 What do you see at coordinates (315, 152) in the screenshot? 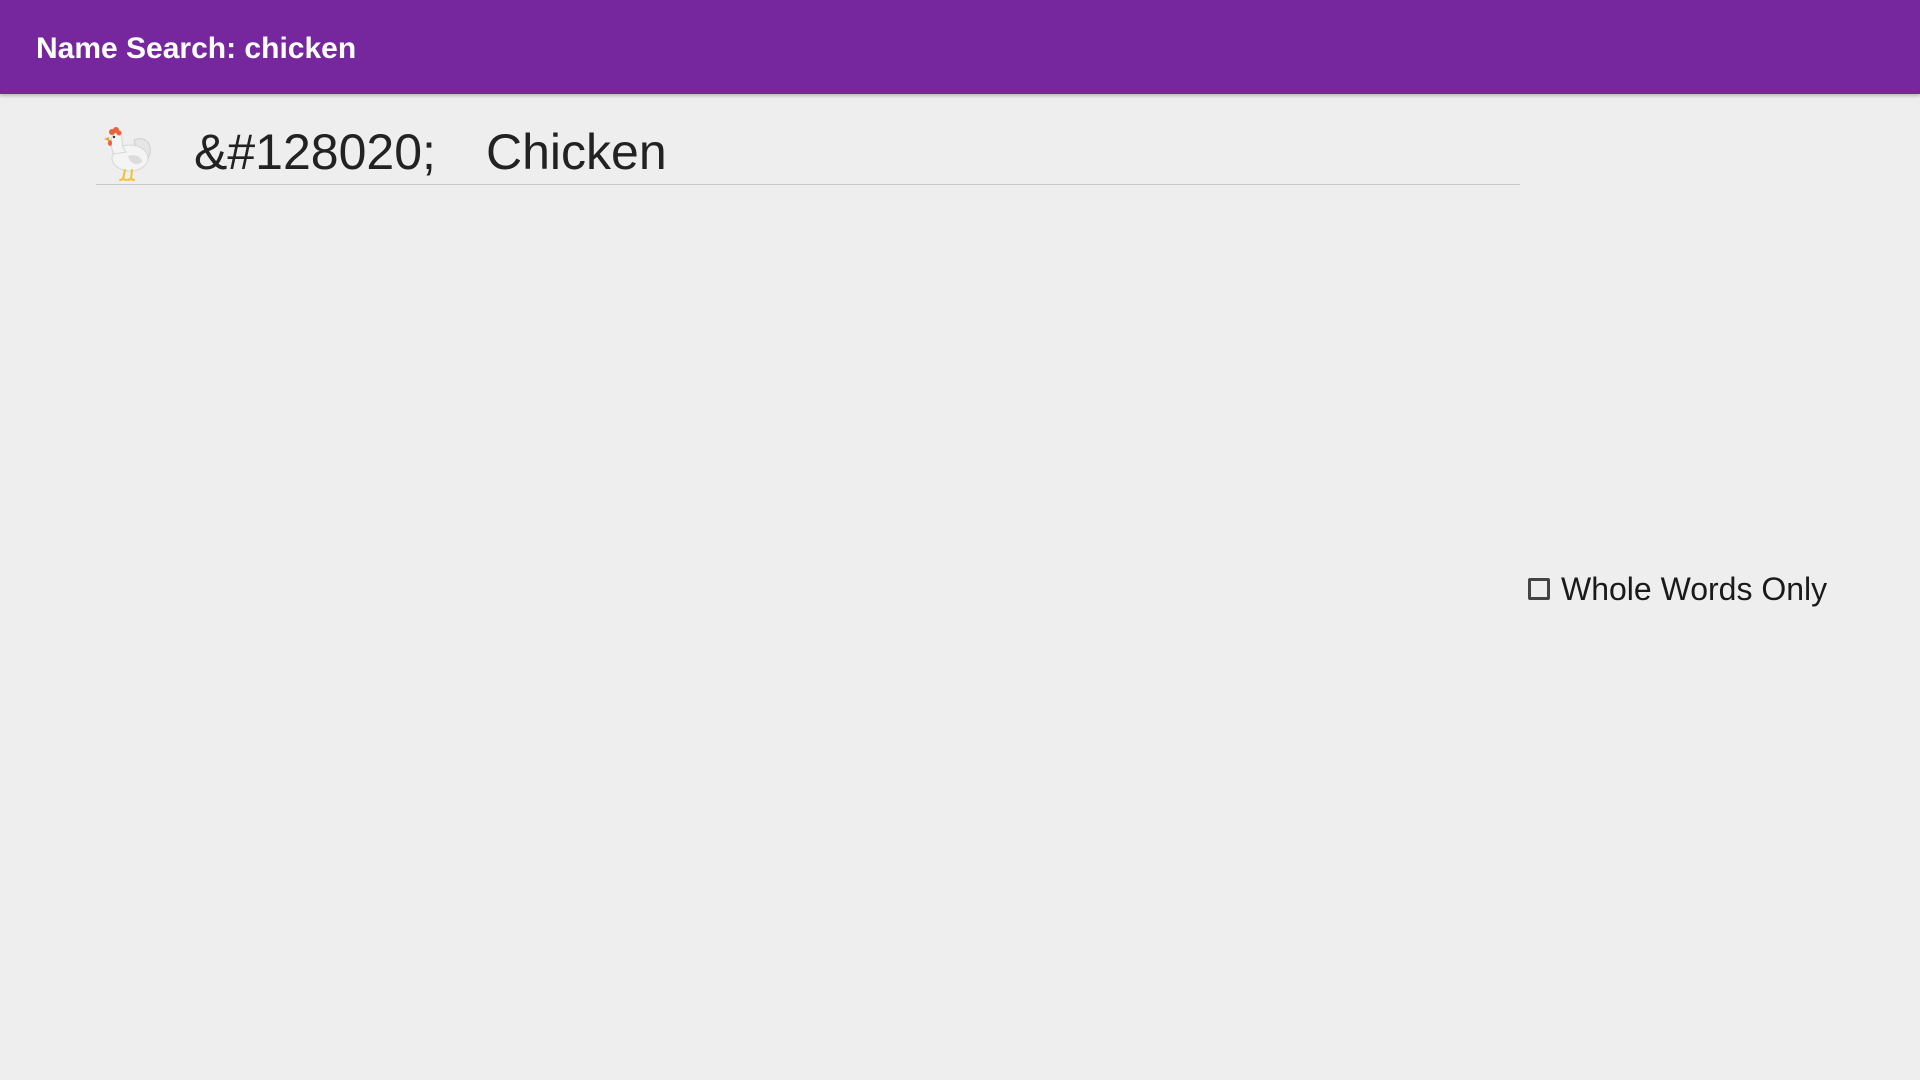
I see `entity-code: &#128020;` at bounding box center [315, 152].